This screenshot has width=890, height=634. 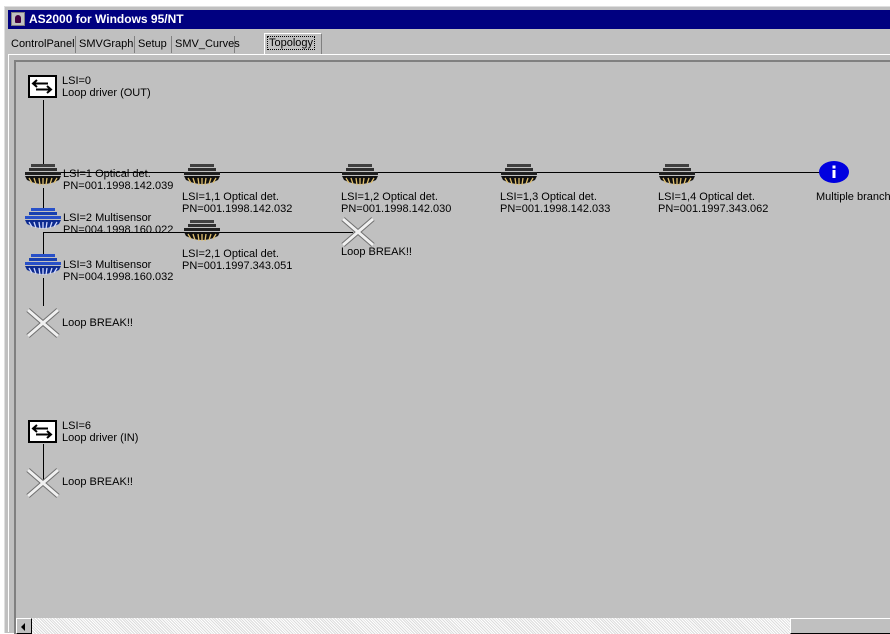 I want to click on tab-controlpanel: ControlPanel, so click(x=42, y=44).